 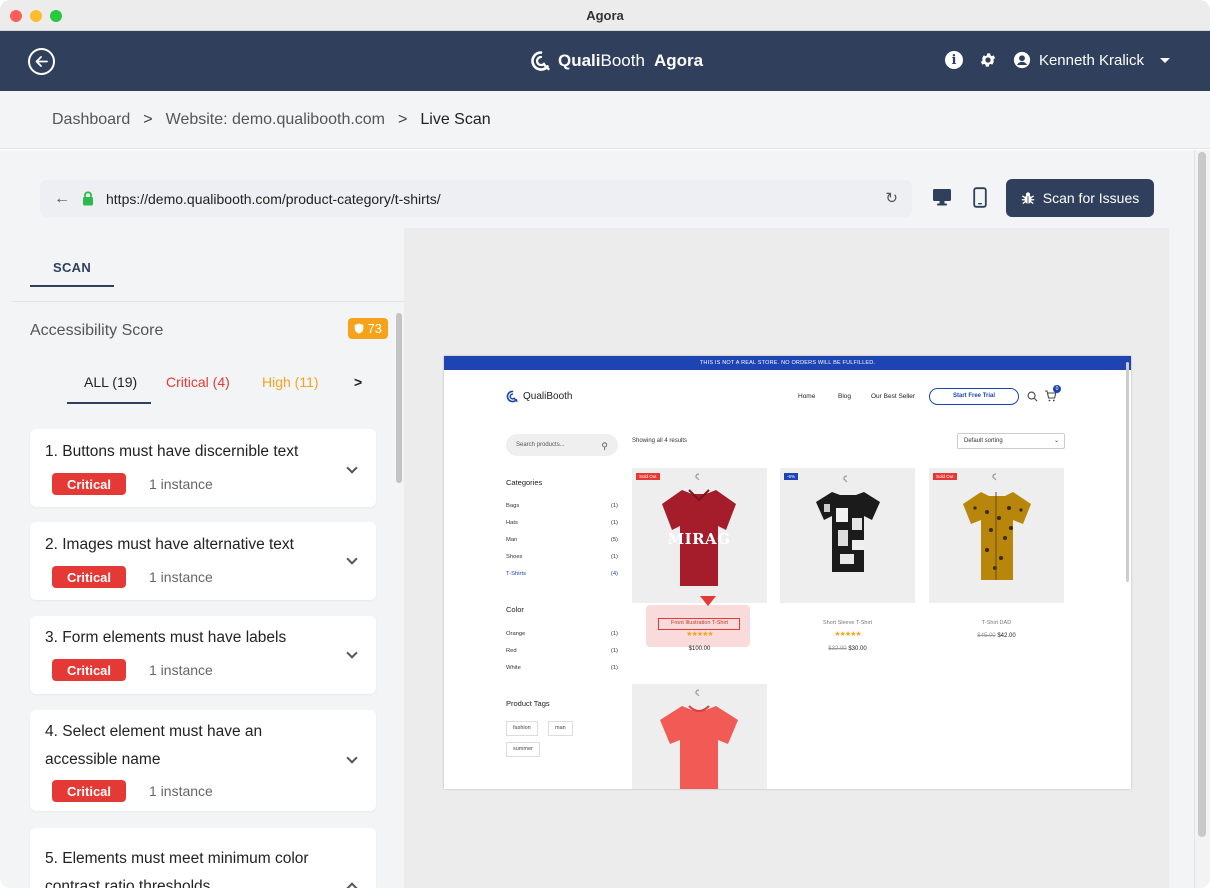 What do you see at coordinates (562, 540) in the screenshot?
I see `category-item: Man (5)` at bounding box center [562, 540].